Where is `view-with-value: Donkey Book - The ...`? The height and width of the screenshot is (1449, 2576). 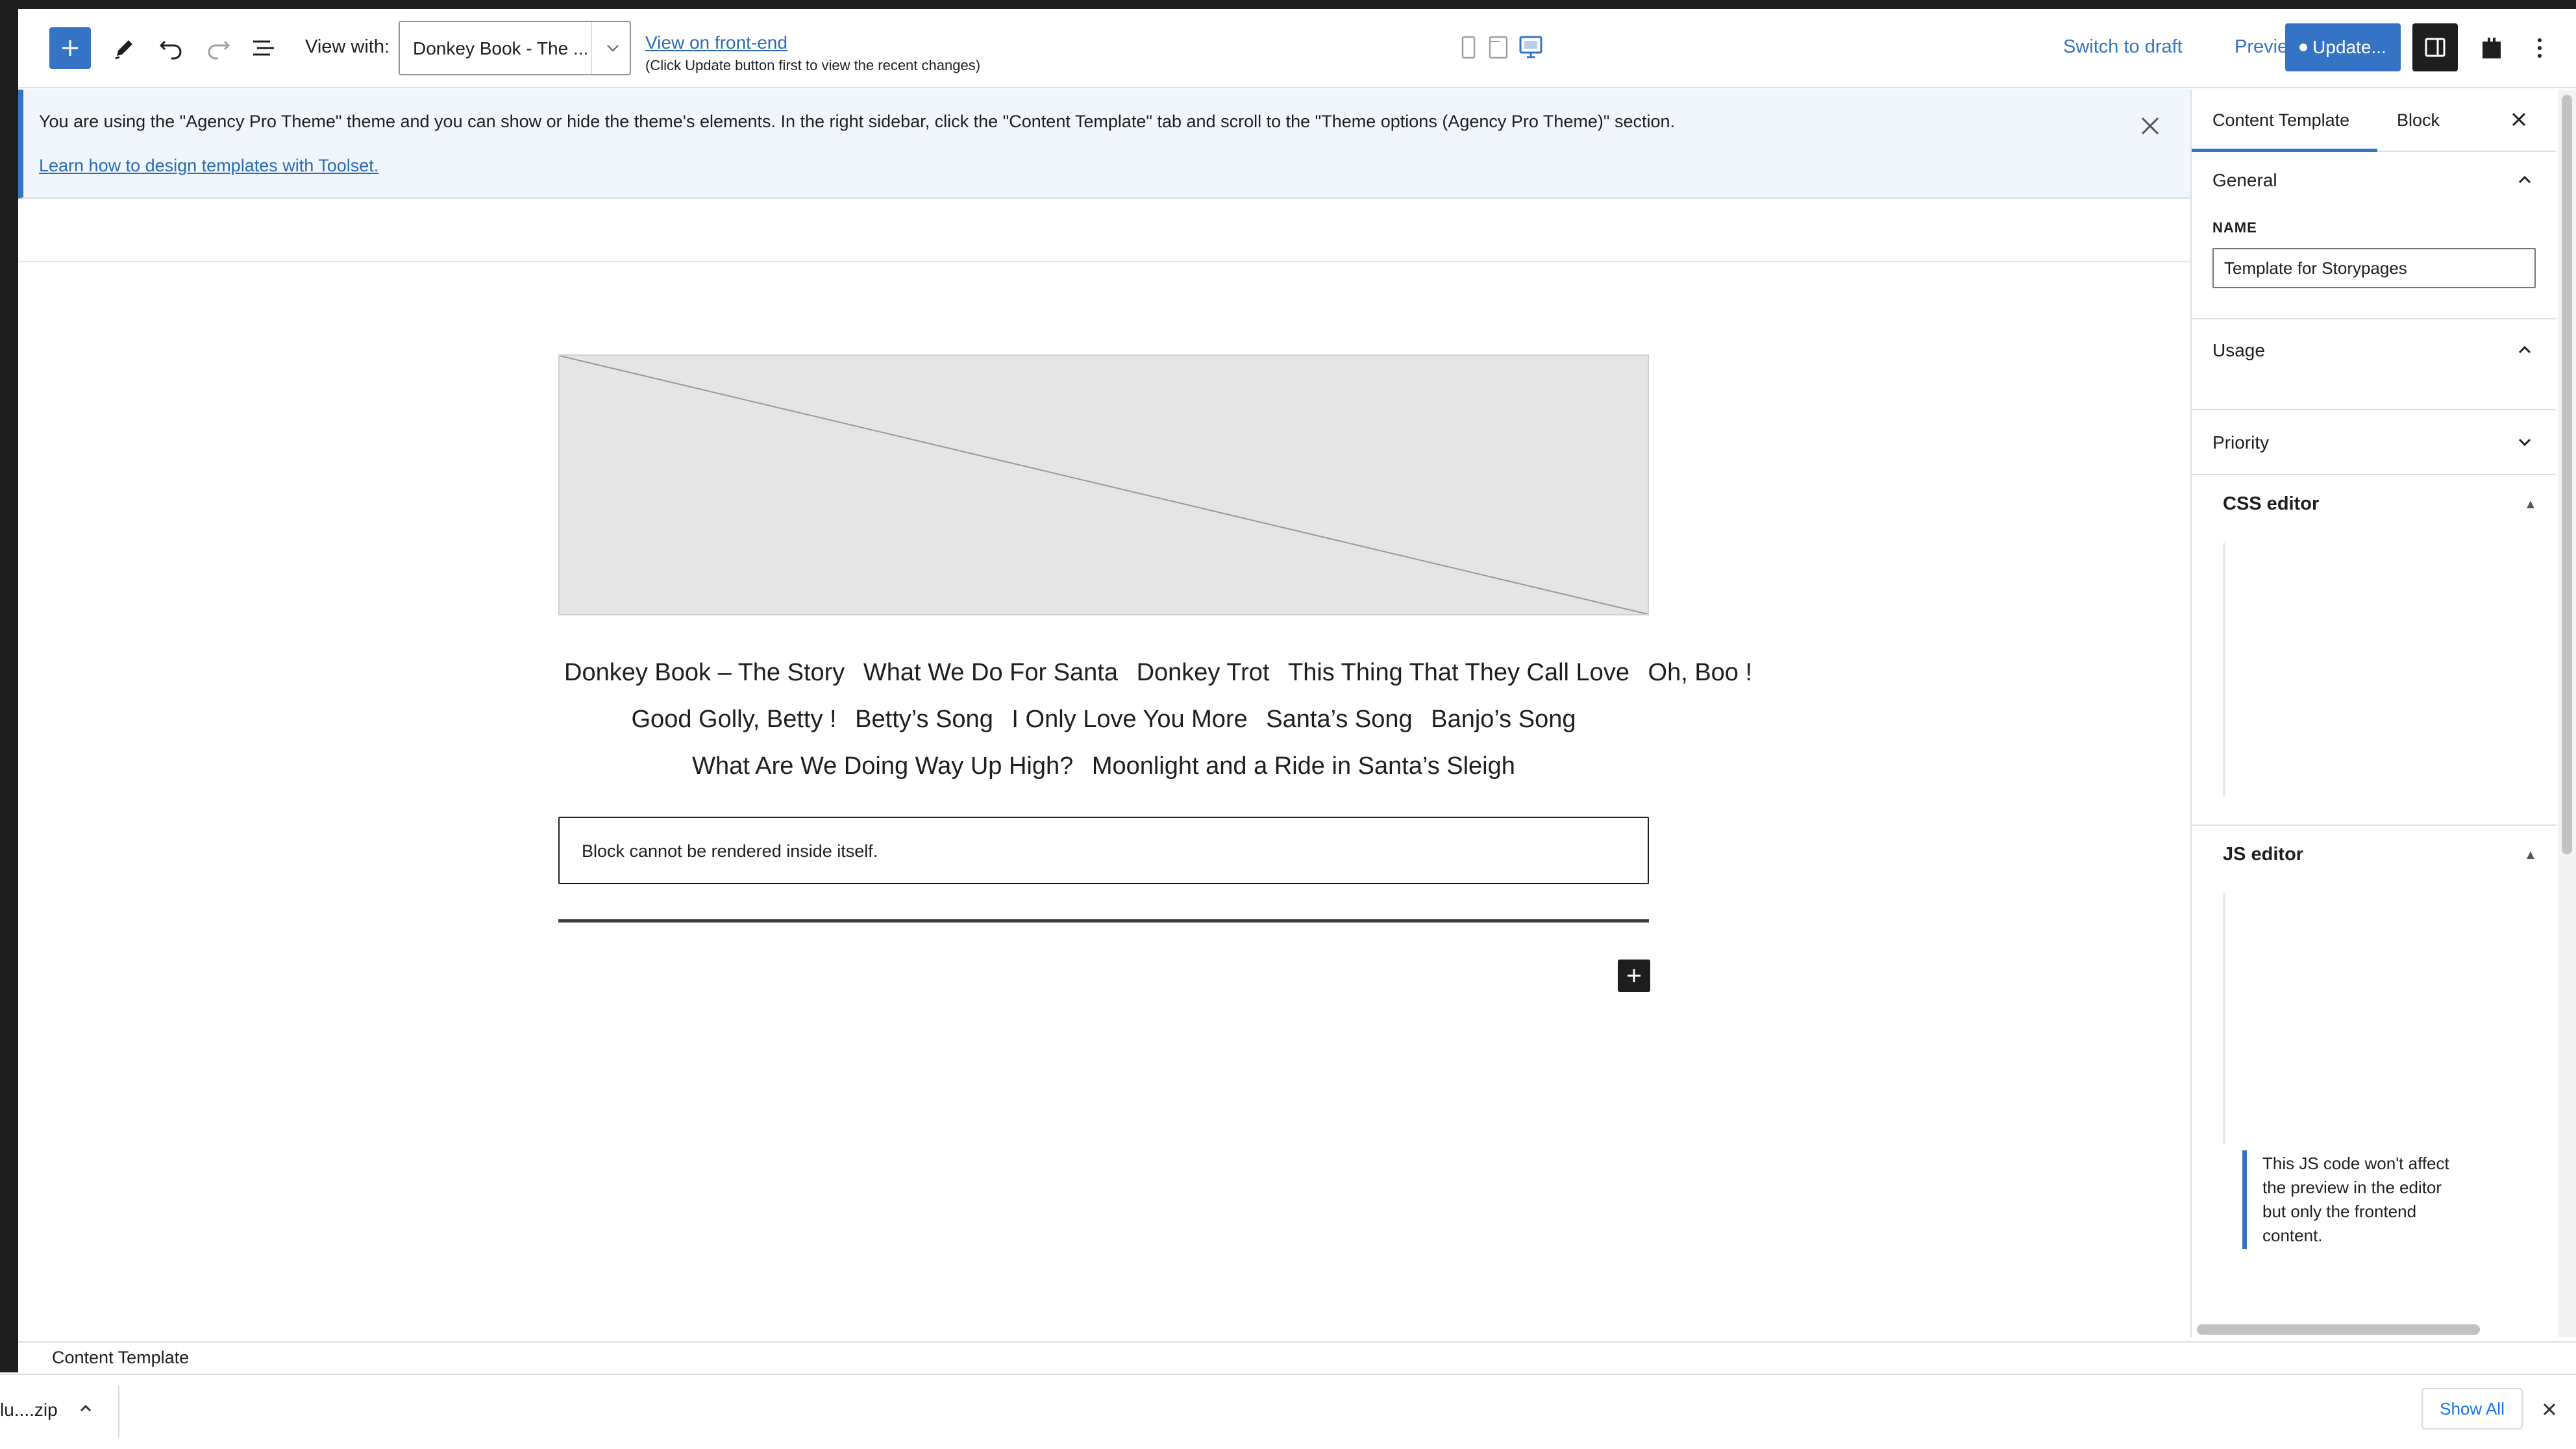 view-with-value: Donkey Book - The ... is located at coordinates (501, 48).